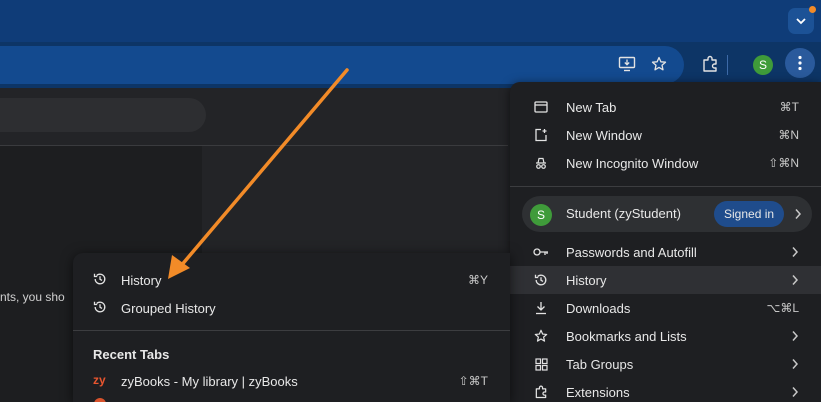 The height and width of the screenshot is (402, 821). I want to click on submenu-item-grouped-history: Grouped History, so click(291, 308).